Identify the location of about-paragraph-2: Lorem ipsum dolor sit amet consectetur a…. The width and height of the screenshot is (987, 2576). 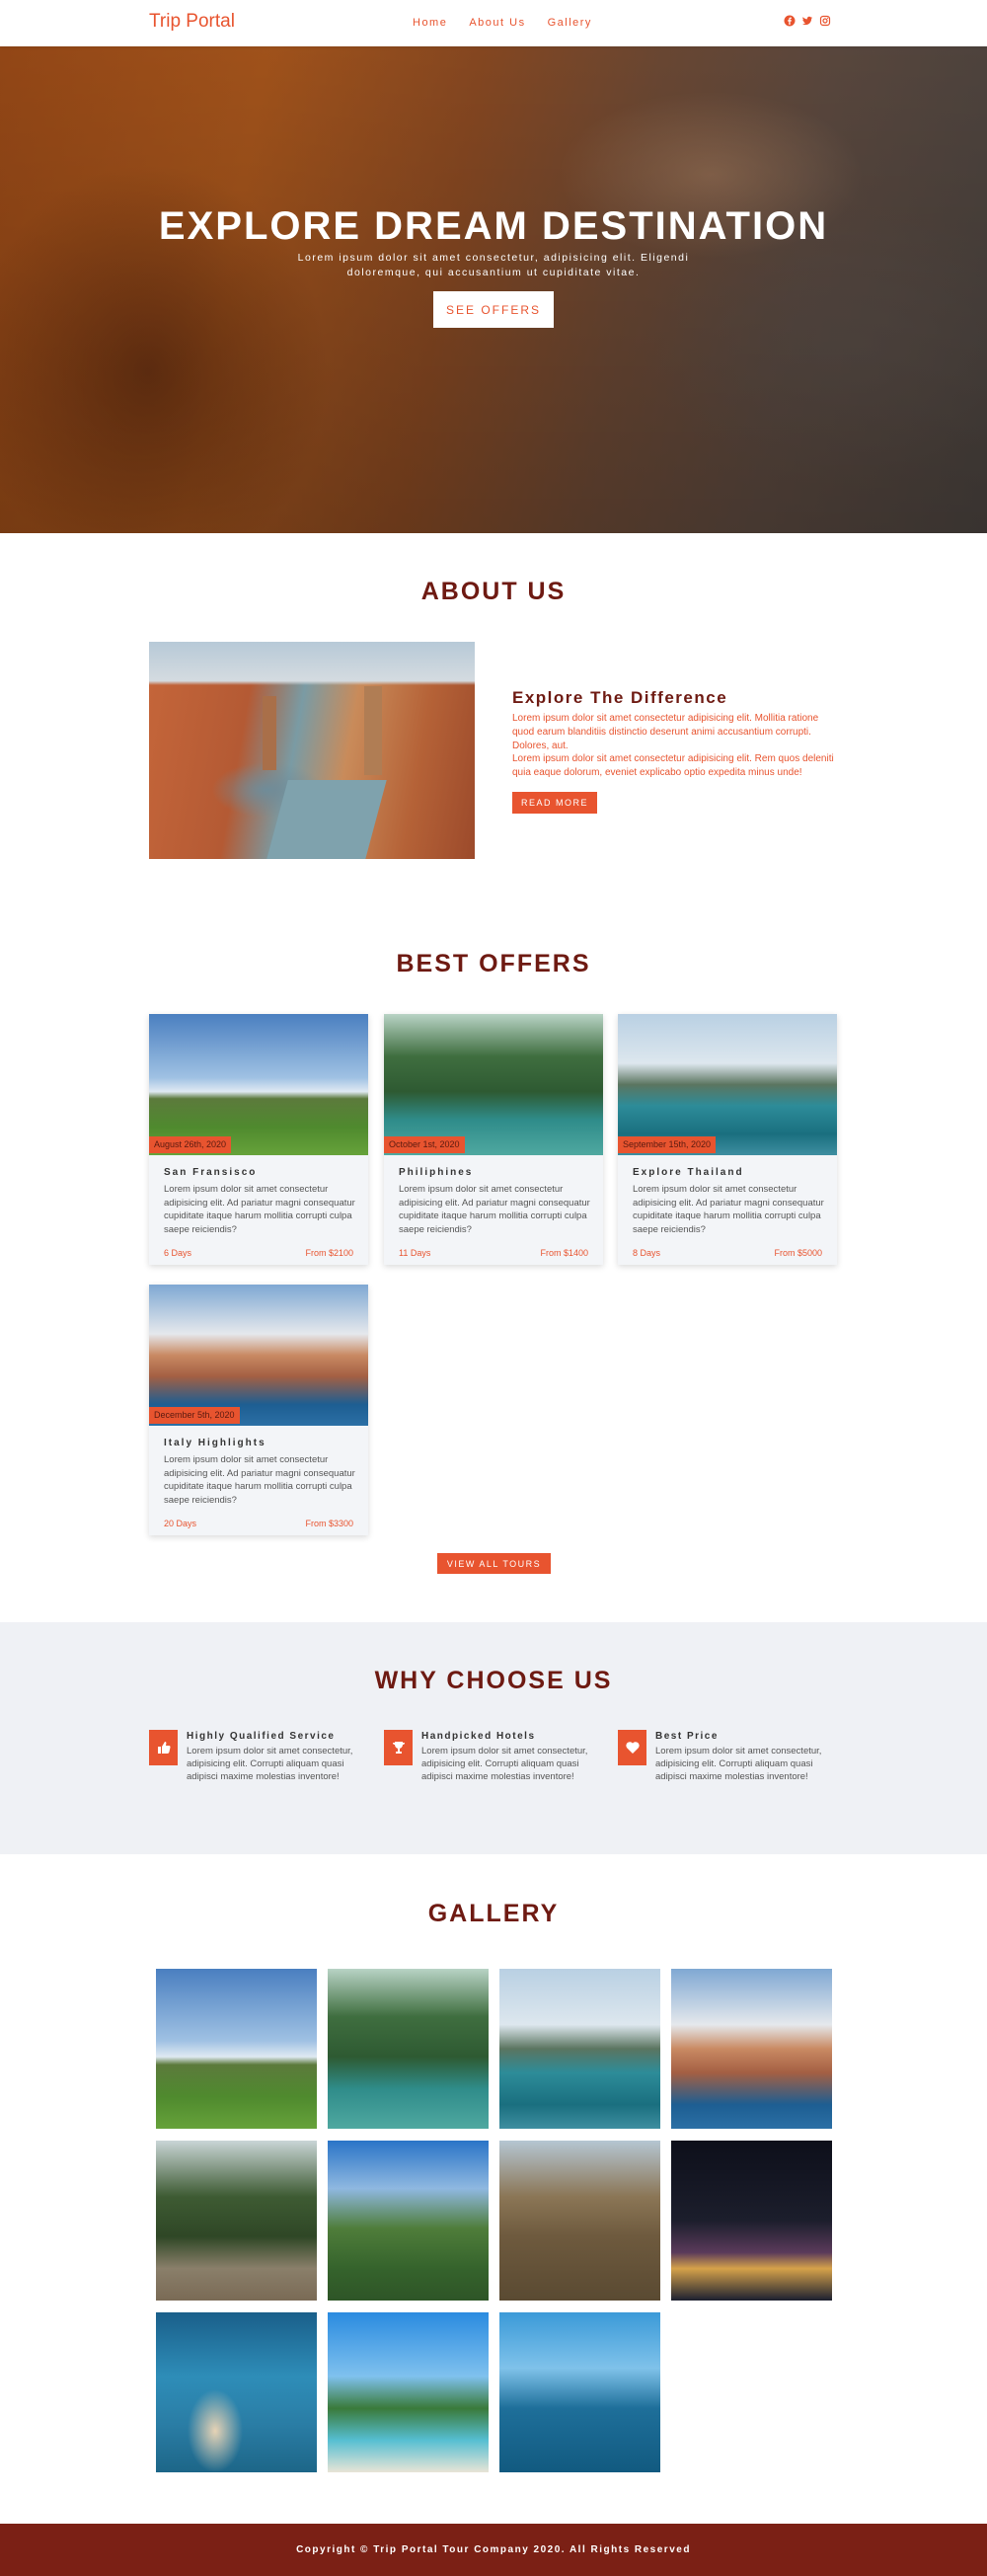
(673, 765).